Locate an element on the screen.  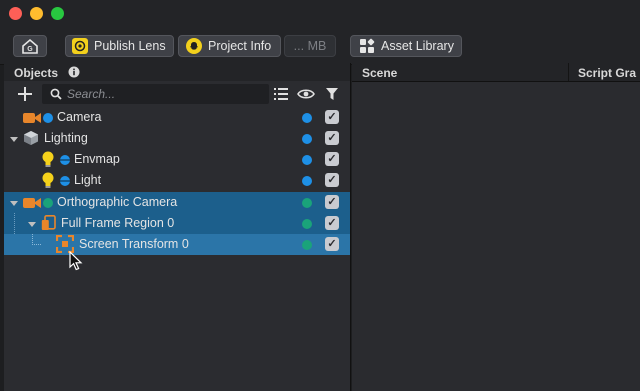
window-titlebar is located at coordinates (320, 14).